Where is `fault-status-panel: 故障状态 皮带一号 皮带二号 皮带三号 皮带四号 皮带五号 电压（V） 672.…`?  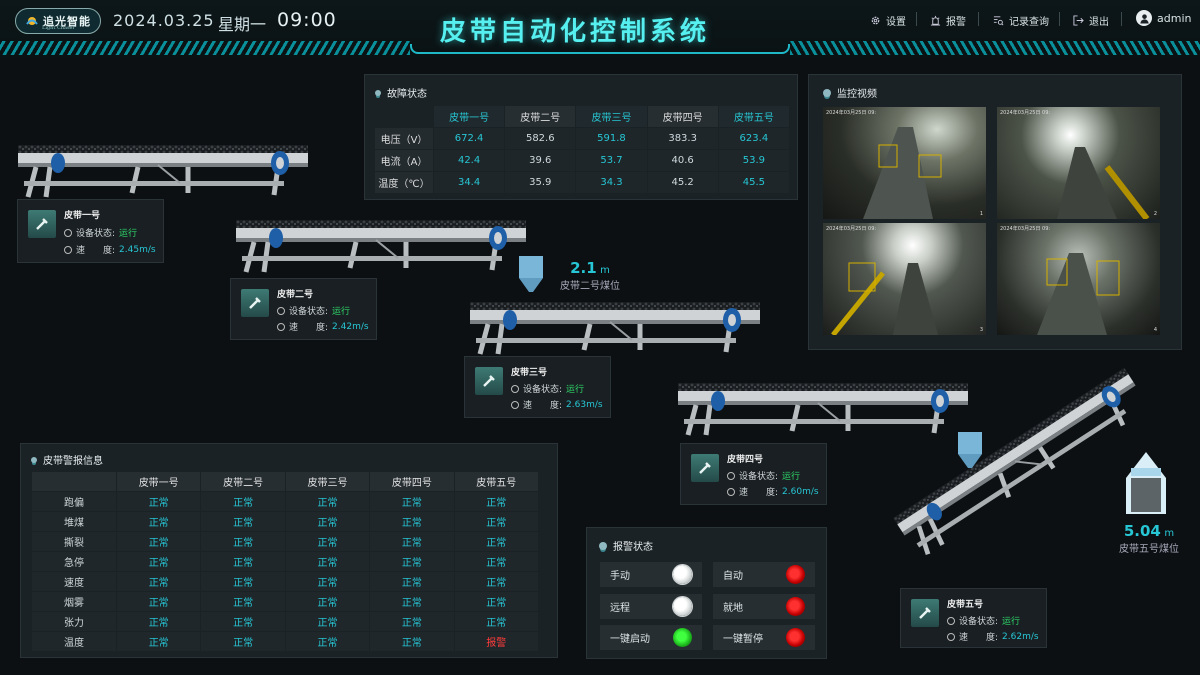 fault-status-panel: 故障状态 皮带一号 皮带二号 皮带三号 皮带四号 皮带五号 电压（V） 672.… is located at coordinates (581, 137).